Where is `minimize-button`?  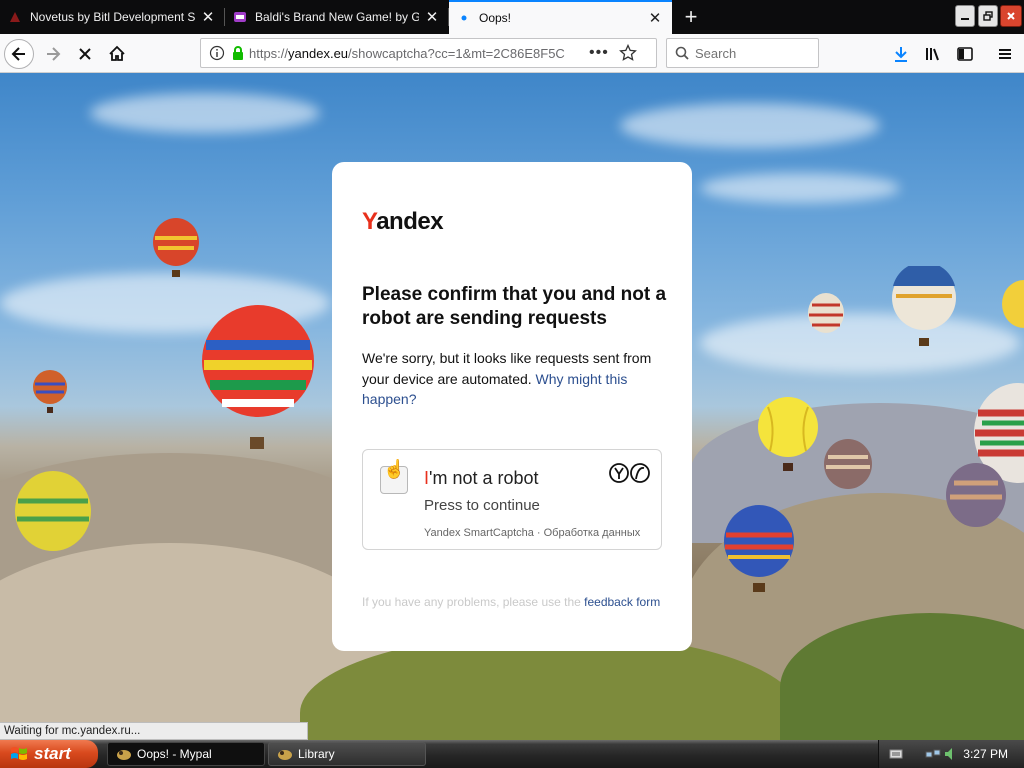 minimize-button is located at coordinates (965, 16).